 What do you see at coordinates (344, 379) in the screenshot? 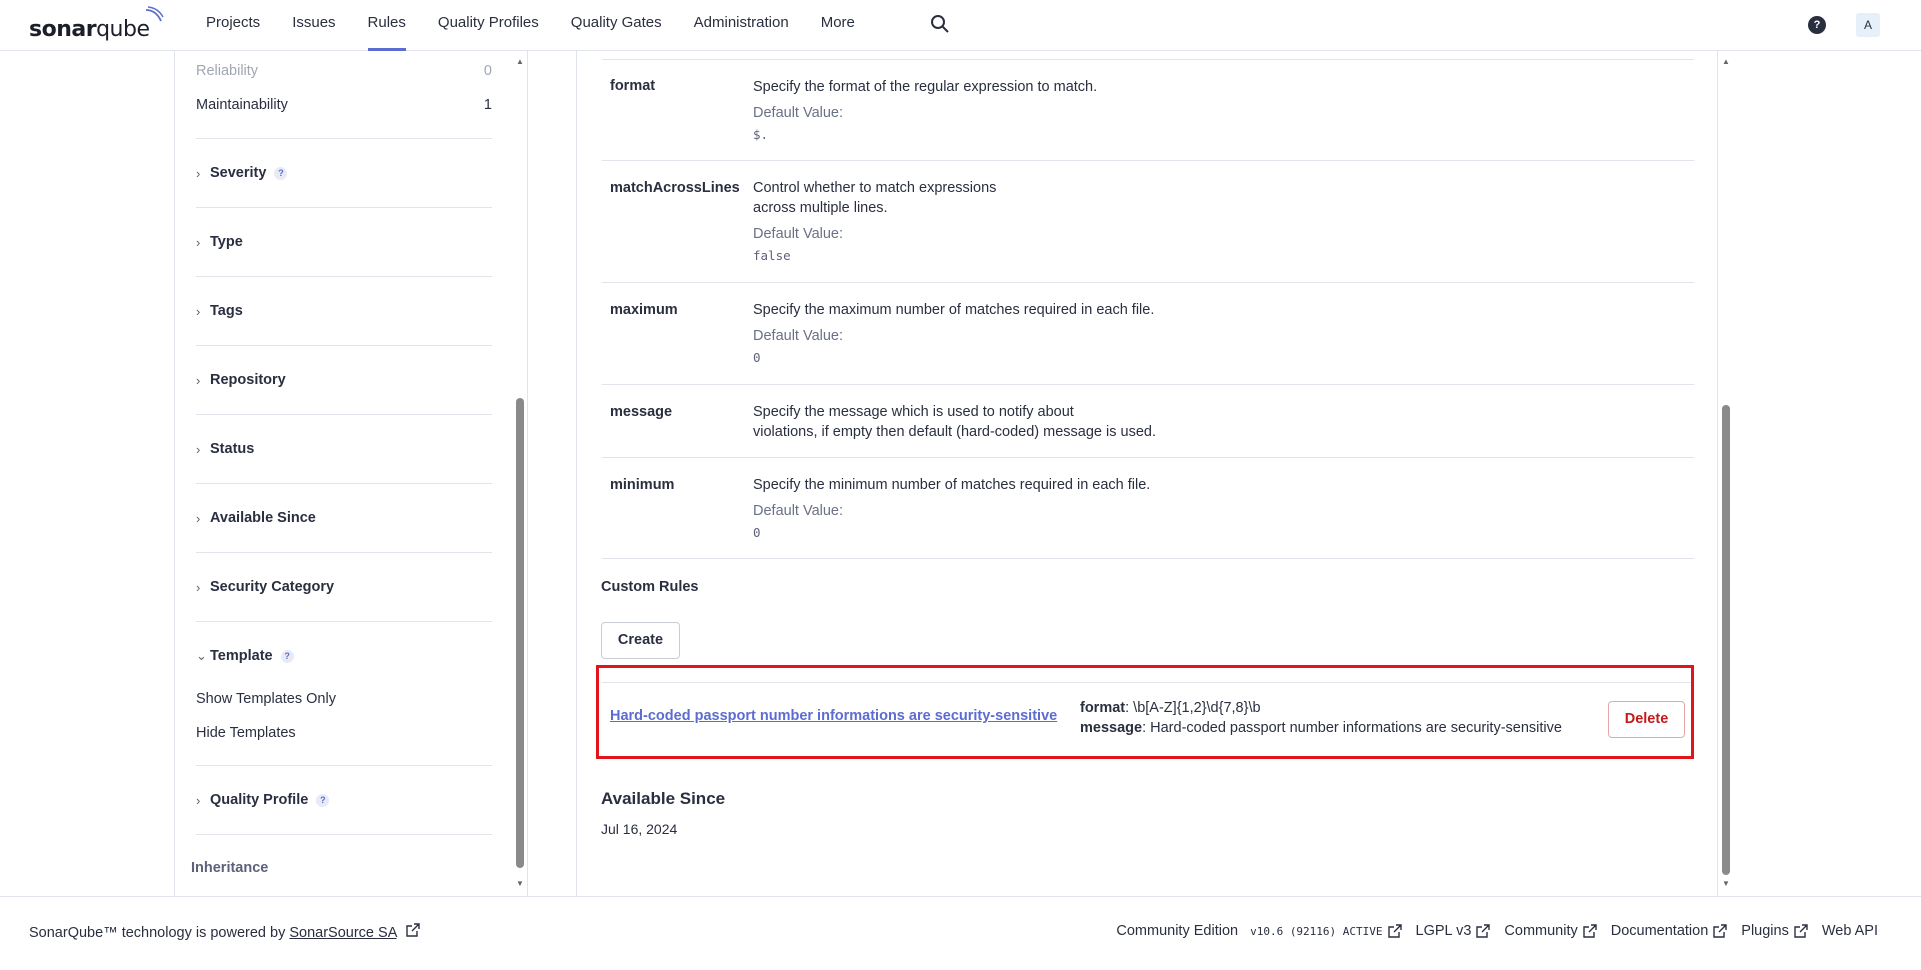
I see `facet-repository: › Repository` at bounding box center [344, 379].